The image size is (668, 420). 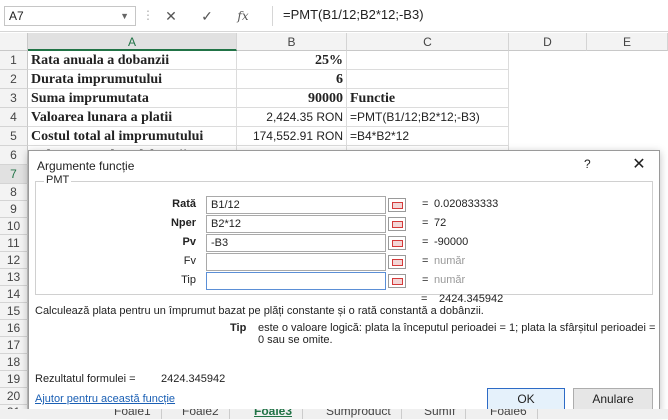 What do you see at coordinates (613, 399) in the screenshot?
I see `cancel-button: Anulare` at bounding box center [613, 399].